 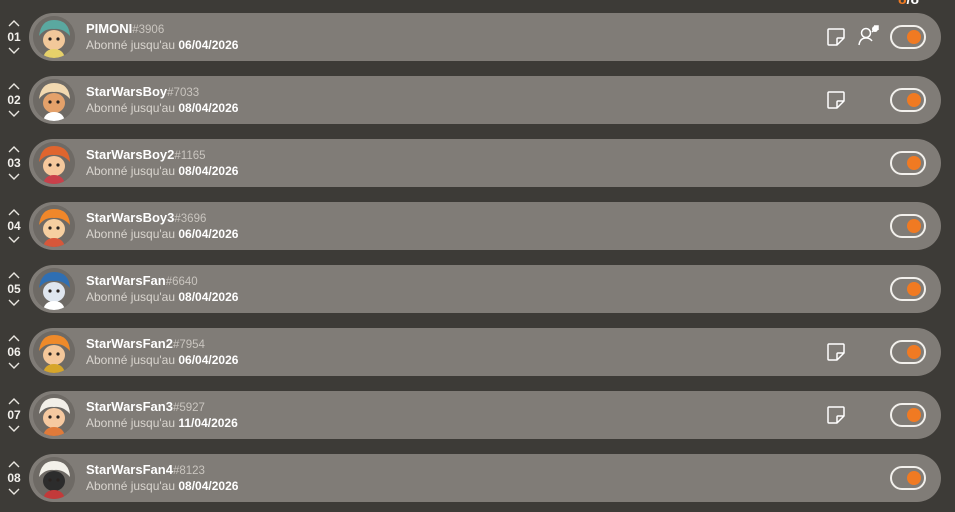 I want to click on account-name: StarWarsBoy#7033, so click(x=142, y=91).